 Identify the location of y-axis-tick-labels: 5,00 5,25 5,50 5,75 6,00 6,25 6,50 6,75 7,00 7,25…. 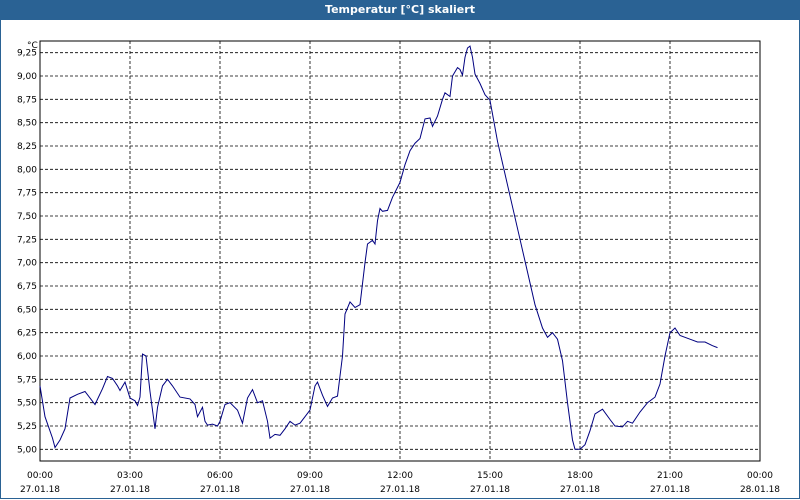
(27, 252).